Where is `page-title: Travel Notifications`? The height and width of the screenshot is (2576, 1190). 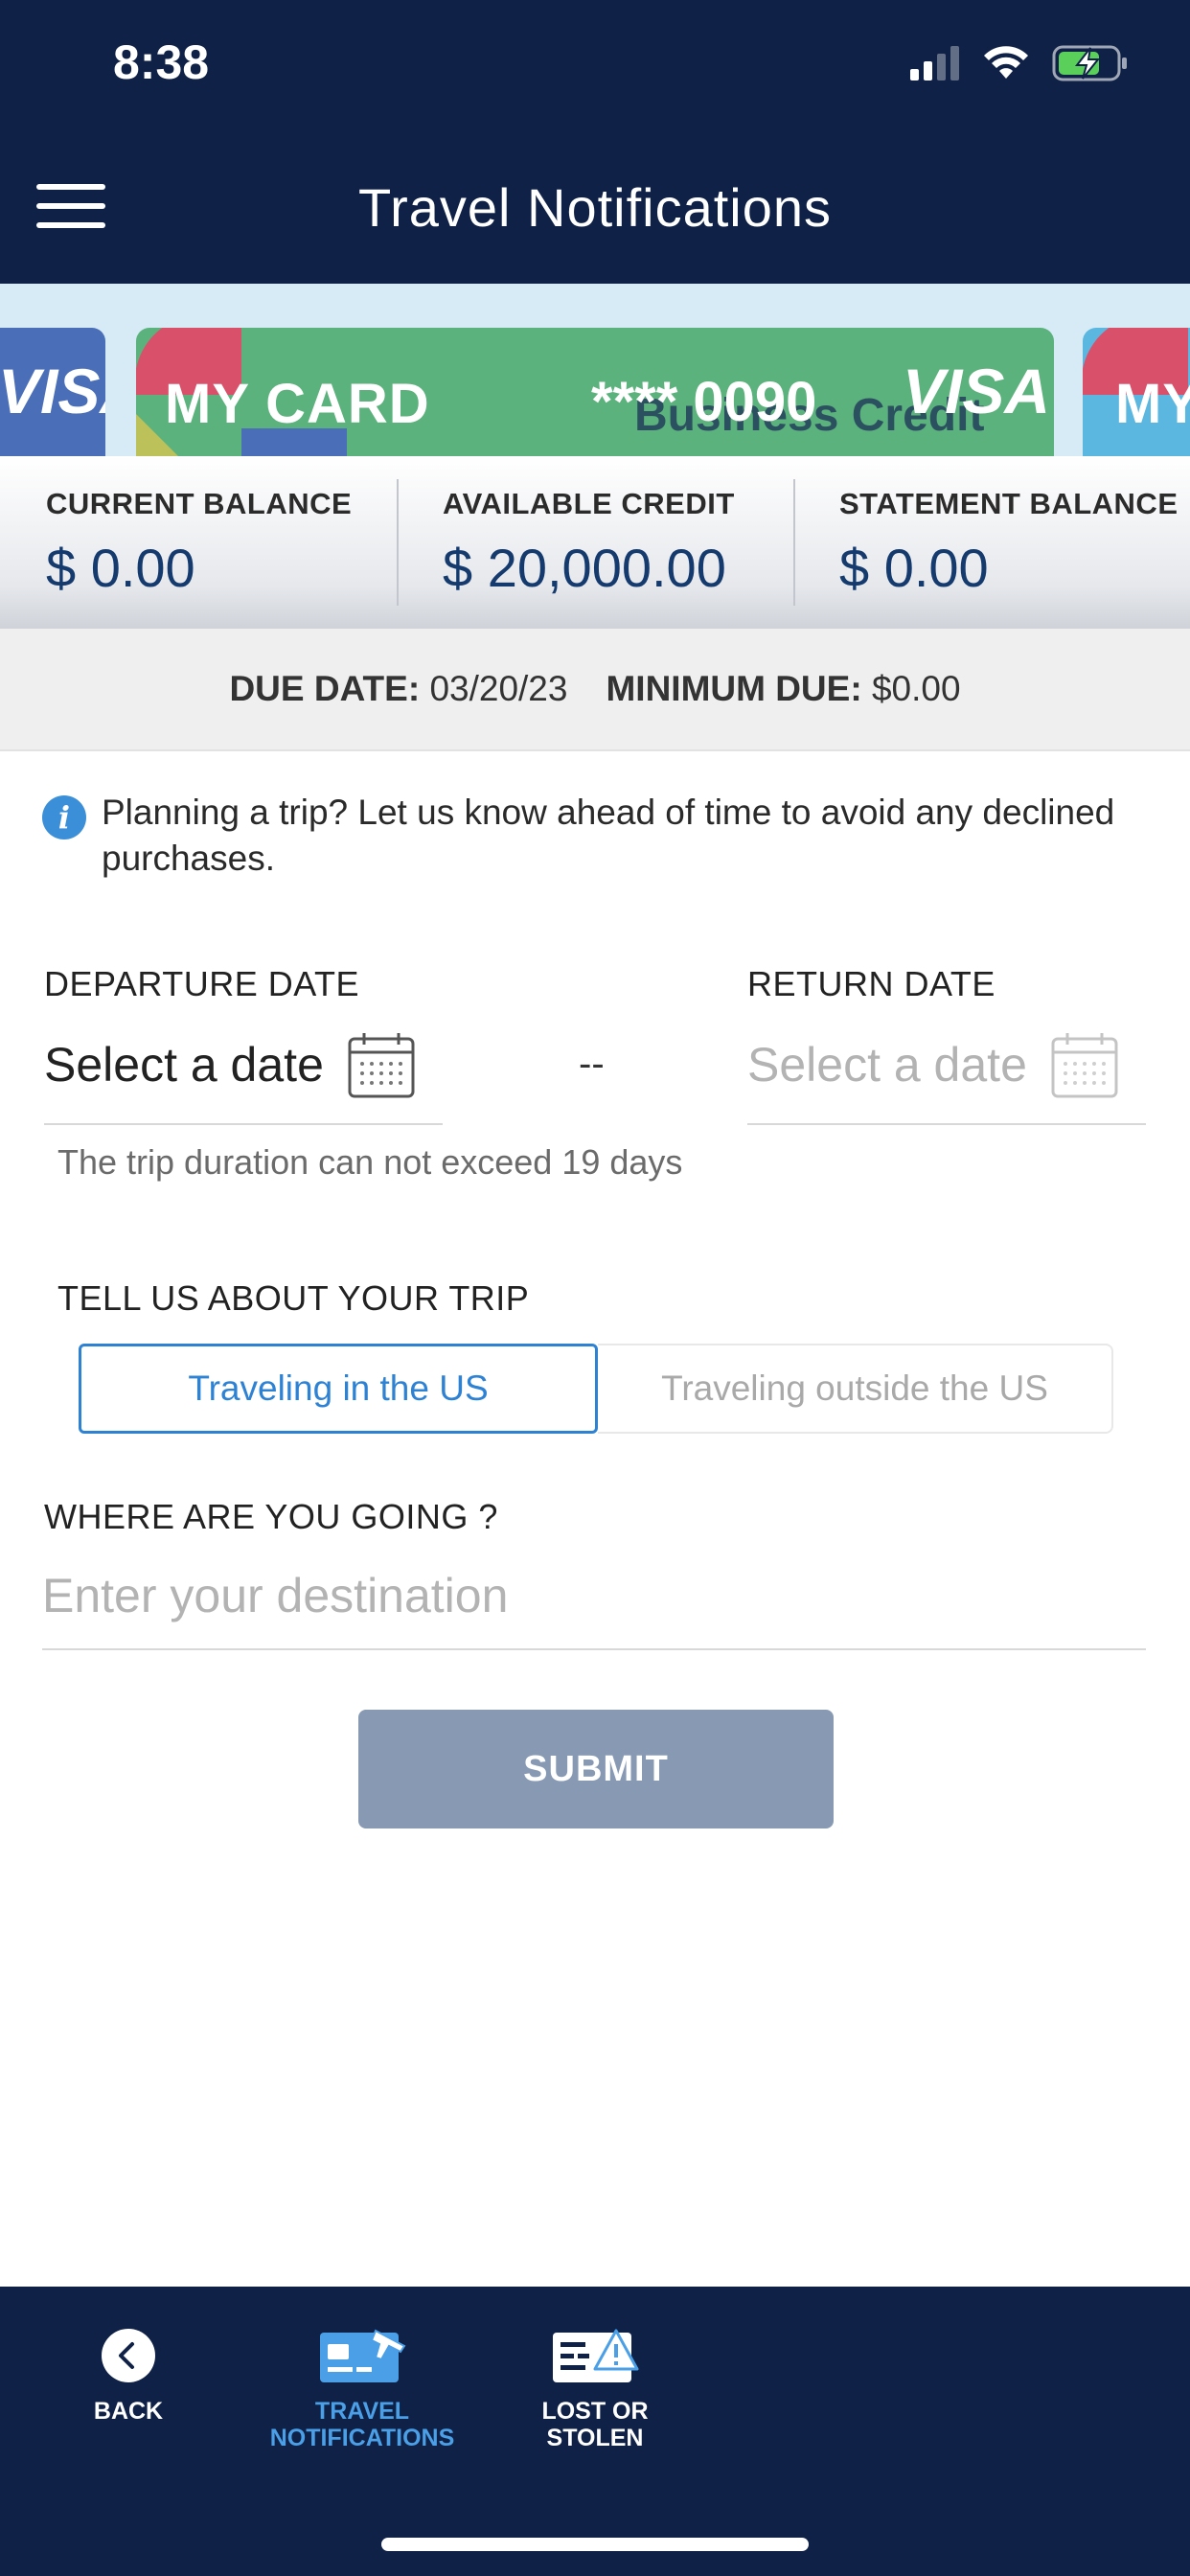
page-title: Travel Notifications is located at coordinates (595, 207).